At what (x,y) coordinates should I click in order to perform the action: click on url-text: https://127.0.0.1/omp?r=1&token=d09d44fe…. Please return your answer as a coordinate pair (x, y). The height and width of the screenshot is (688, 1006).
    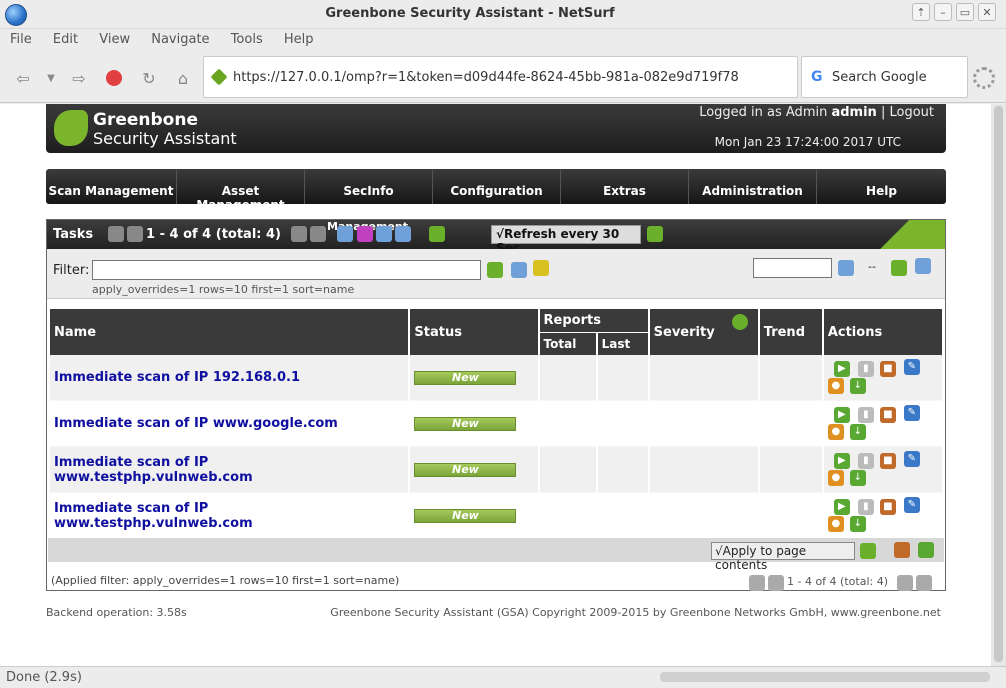
    Looking at the image, I should click on (486, 77).